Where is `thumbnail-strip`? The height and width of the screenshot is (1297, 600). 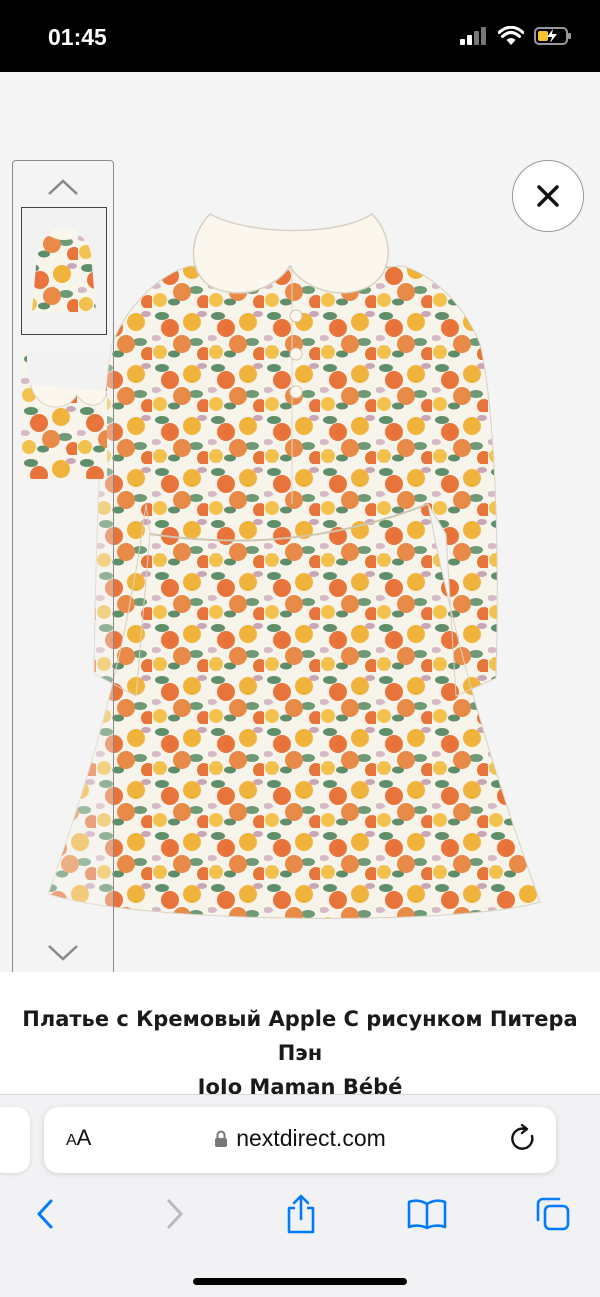 thumbnail-strip is located at coordinates (63, 566).